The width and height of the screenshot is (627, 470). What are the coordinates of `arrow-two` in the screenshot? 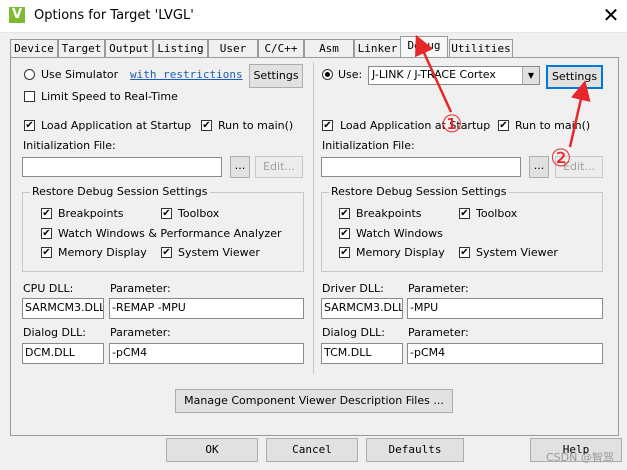 It's located at (579, 114).